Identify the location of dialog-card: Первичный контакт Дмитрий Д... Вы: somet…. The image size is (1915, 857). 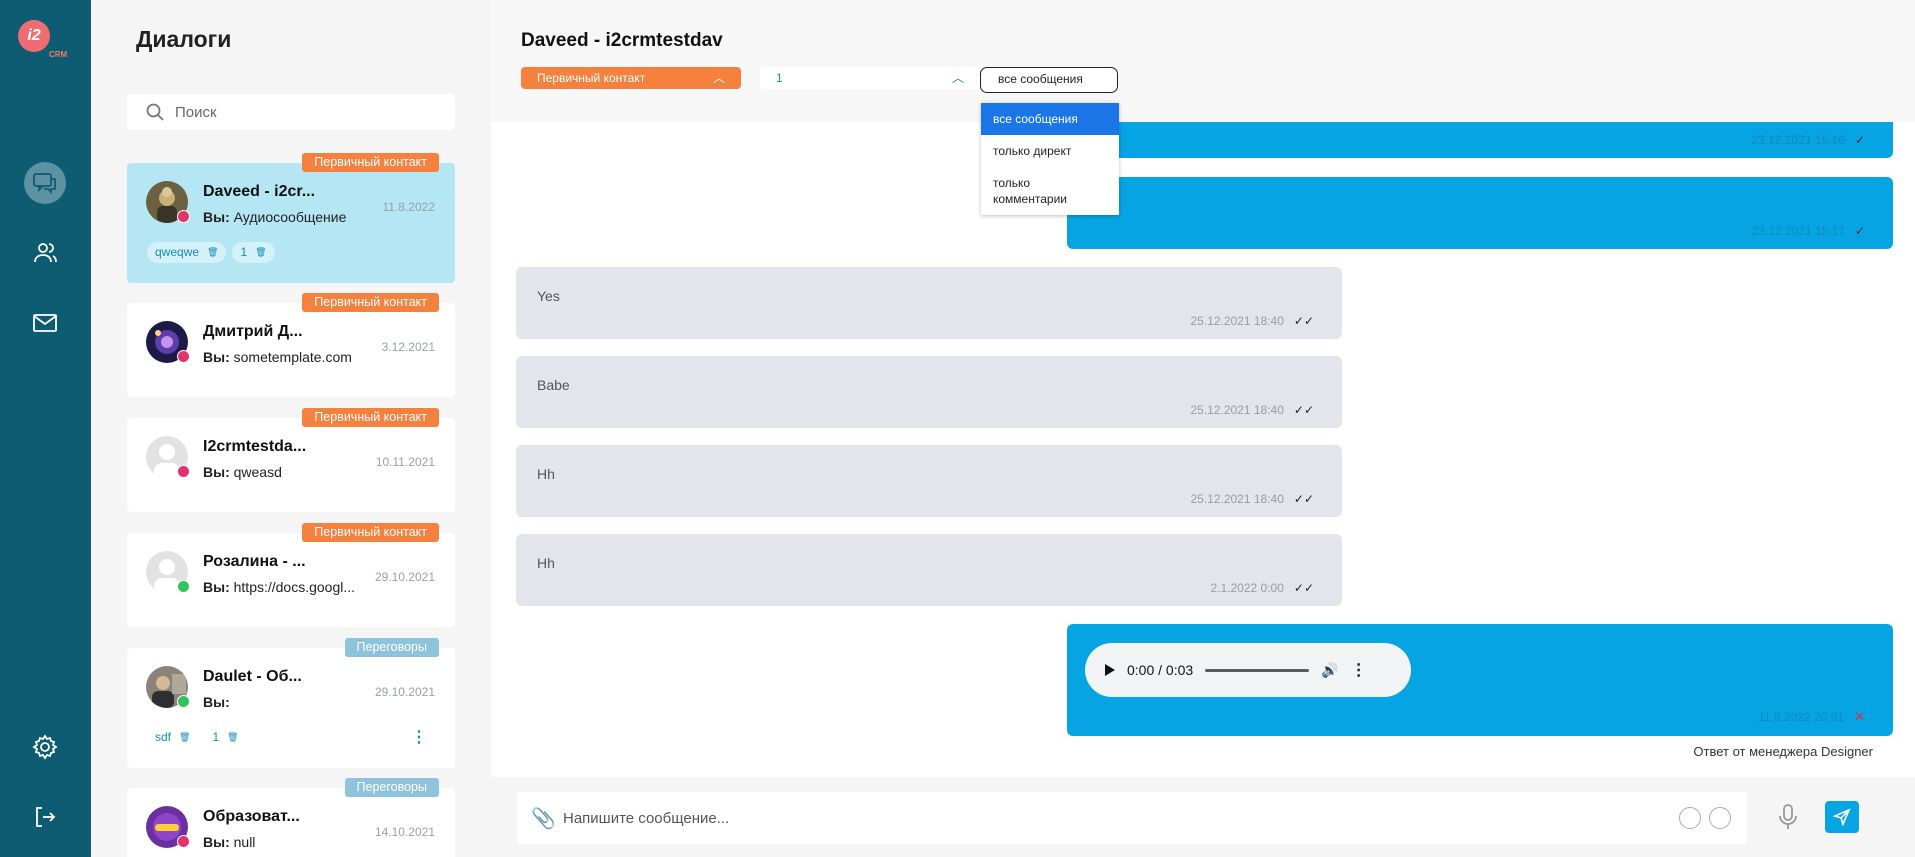
(291, 345).